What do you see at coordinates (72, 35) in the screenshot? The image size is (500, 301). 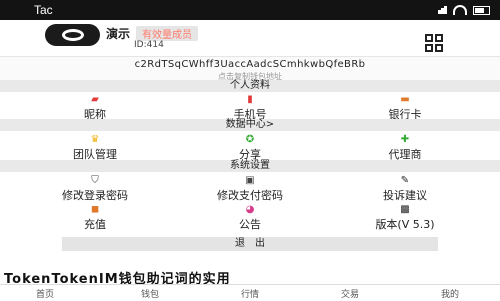 I see `app-logo` at bounding box center [72, 35].